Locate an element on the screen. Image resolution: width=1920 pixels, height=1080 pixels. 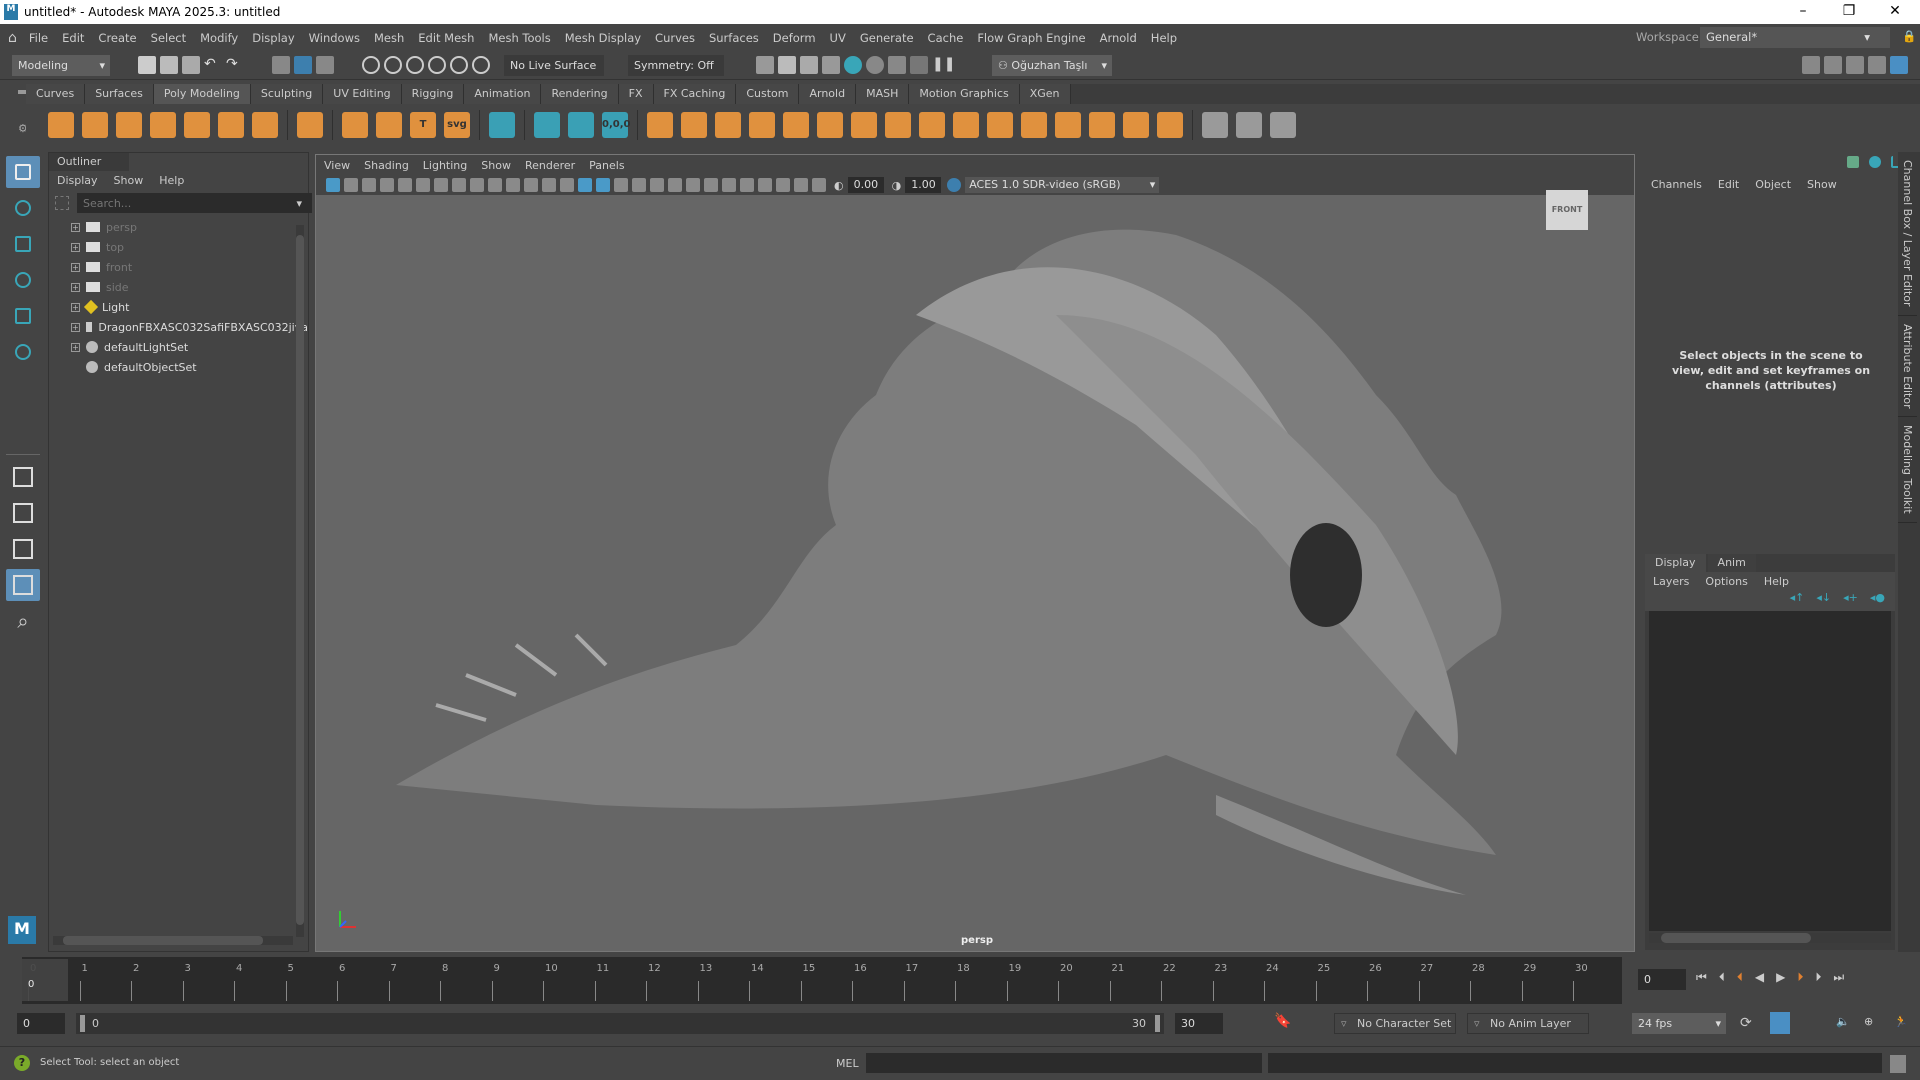
bevel-icon is located at coordinates (932, 125).